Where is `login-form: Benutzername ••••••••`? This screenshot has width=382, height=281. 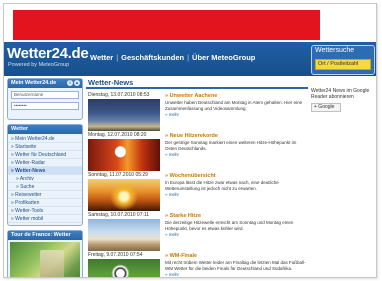
login-form: Benutzername •••••••• is located at coordinates (45, 103).